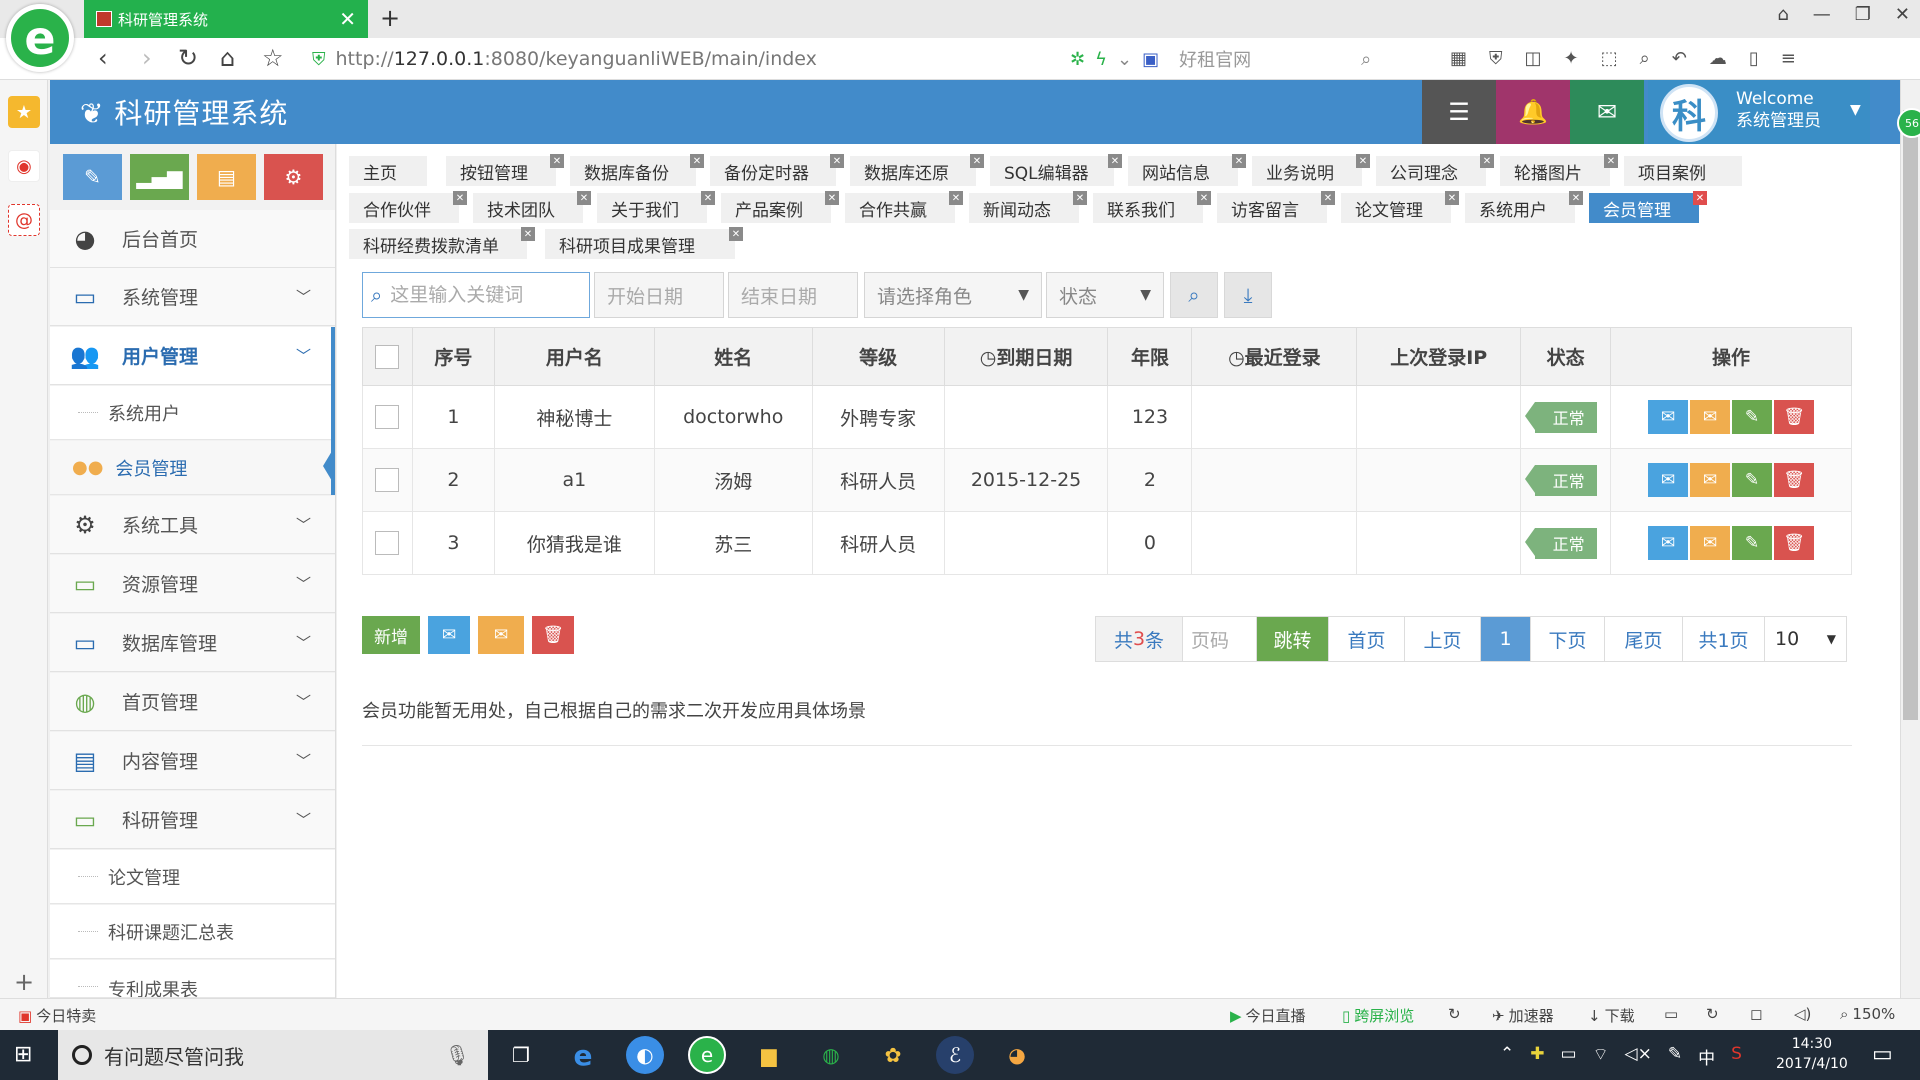  Describe the element at coordinates (24, 112) in the screenshot. I see `favorites-star-icon: ★` at that location.